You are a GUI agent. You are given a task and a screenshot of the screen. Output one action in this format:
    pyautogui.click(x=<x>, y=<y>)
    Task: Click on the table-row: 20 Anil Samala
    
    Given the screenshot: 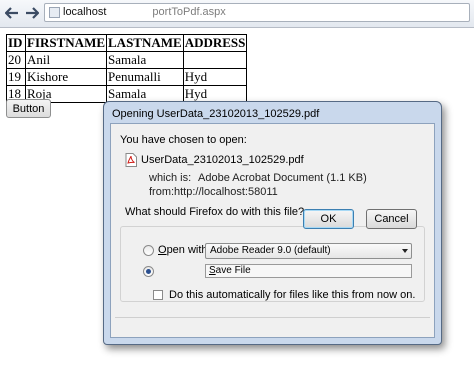 What is the action you would take?
    pyautogui.click(x=127, y=60)
    